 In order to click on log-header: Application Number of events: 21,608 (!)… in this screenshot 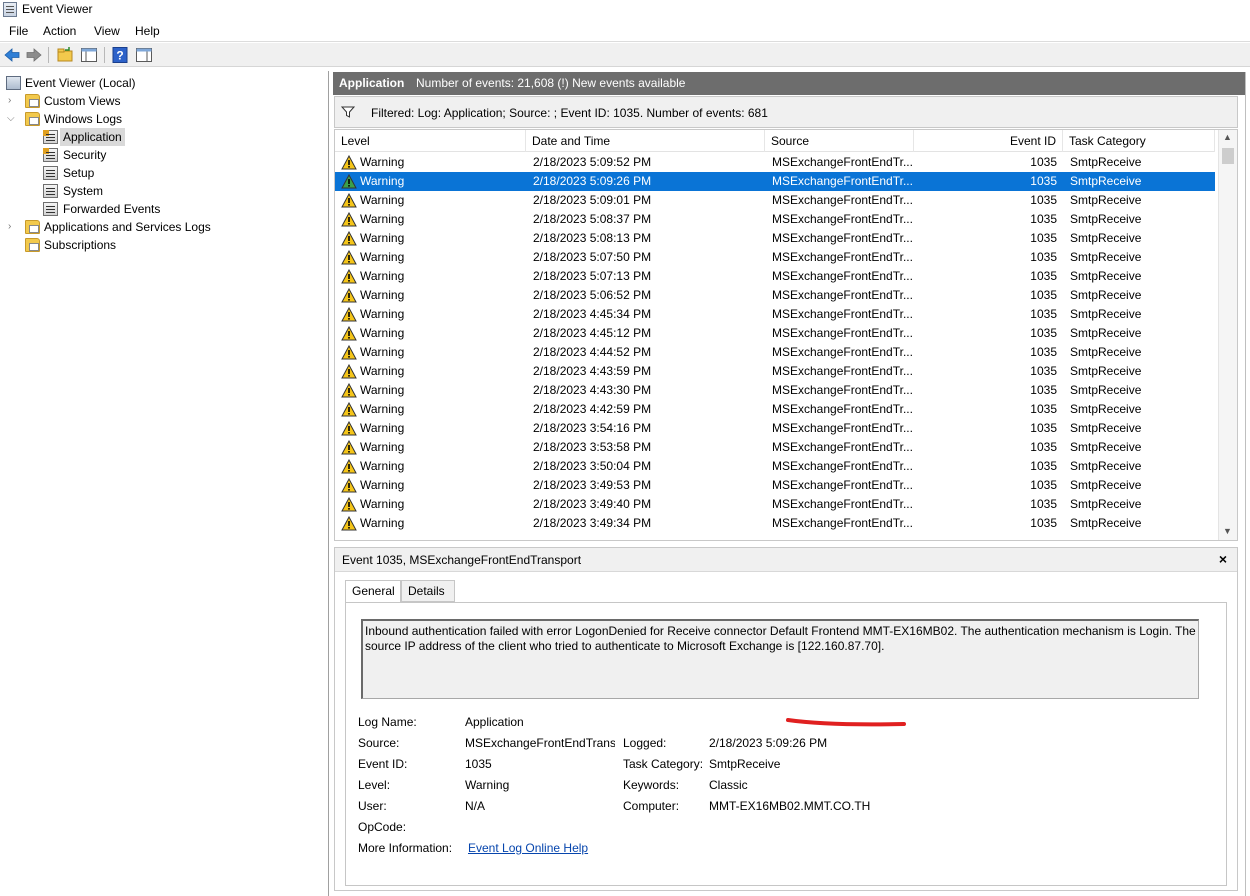, I will do `click(789, 83)`.